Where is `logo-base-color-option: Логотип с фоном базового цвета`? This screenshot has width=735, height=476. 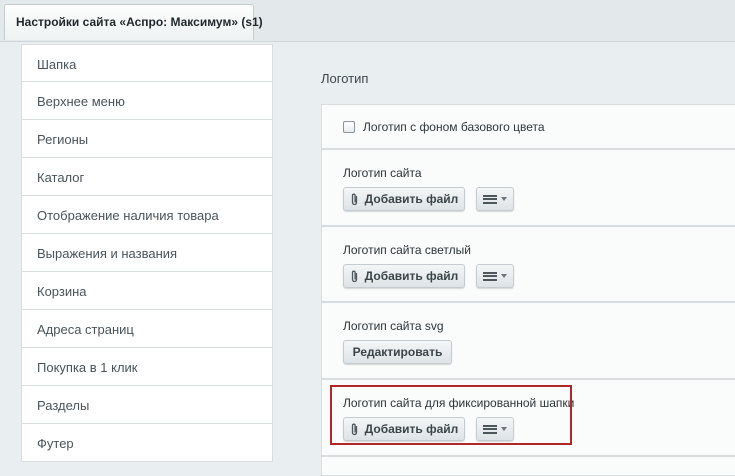
logo-base-color-option: Логотип с фоном базового цвета is located at coordinates (444, 127).